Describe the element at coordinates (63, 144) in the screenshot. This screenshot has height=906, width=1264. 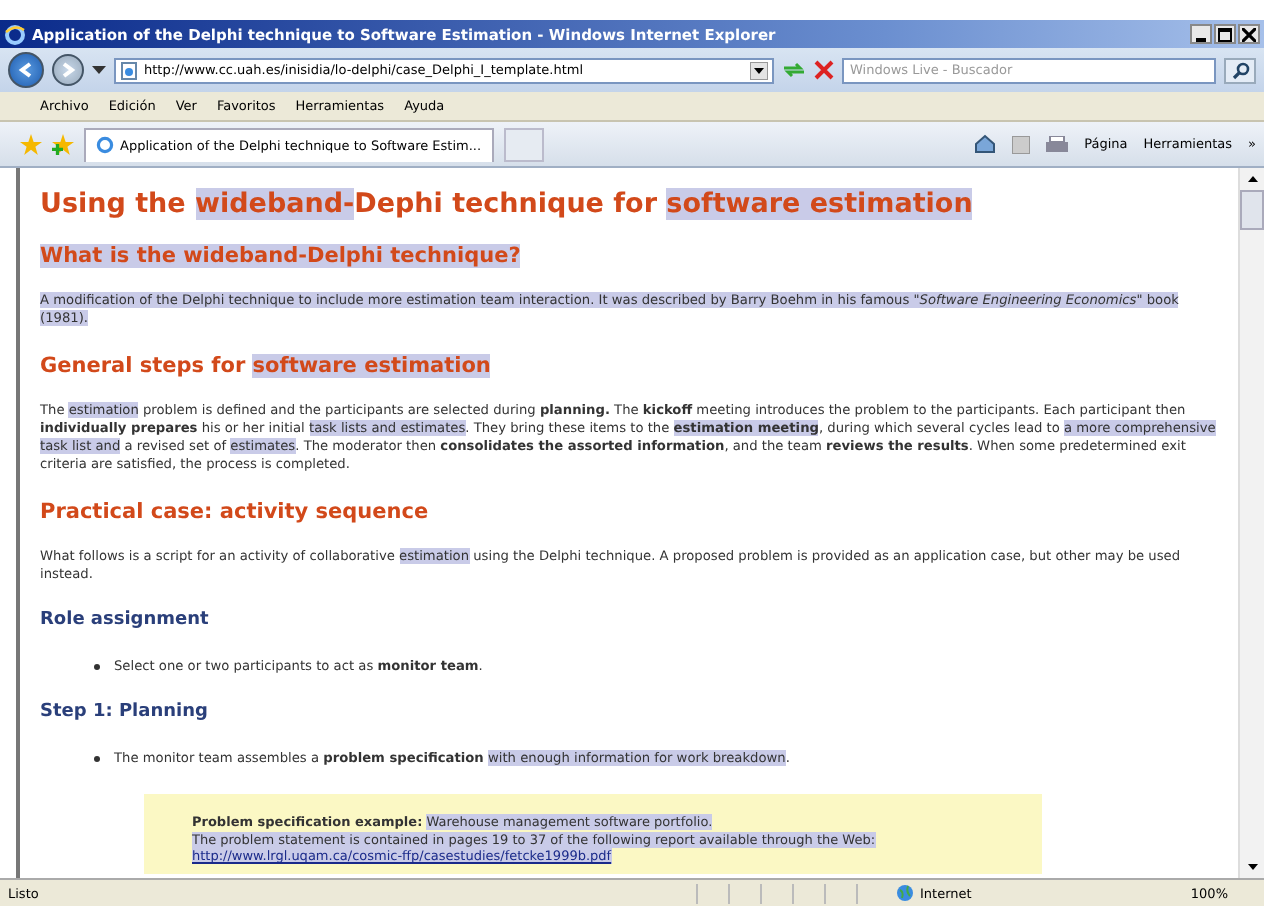
I see `add-star-icon` at that location.